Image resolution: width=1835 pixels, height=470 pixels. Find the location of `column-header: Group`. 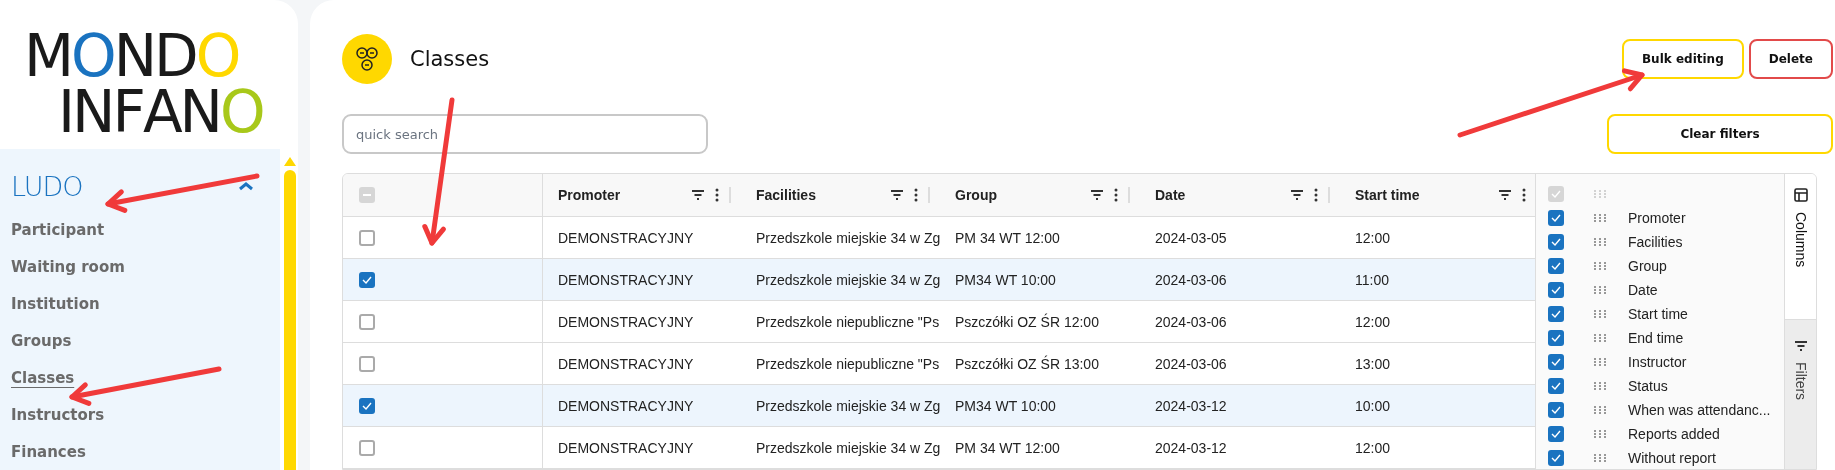

column-header: Group is located at coordinates (1017, 195).